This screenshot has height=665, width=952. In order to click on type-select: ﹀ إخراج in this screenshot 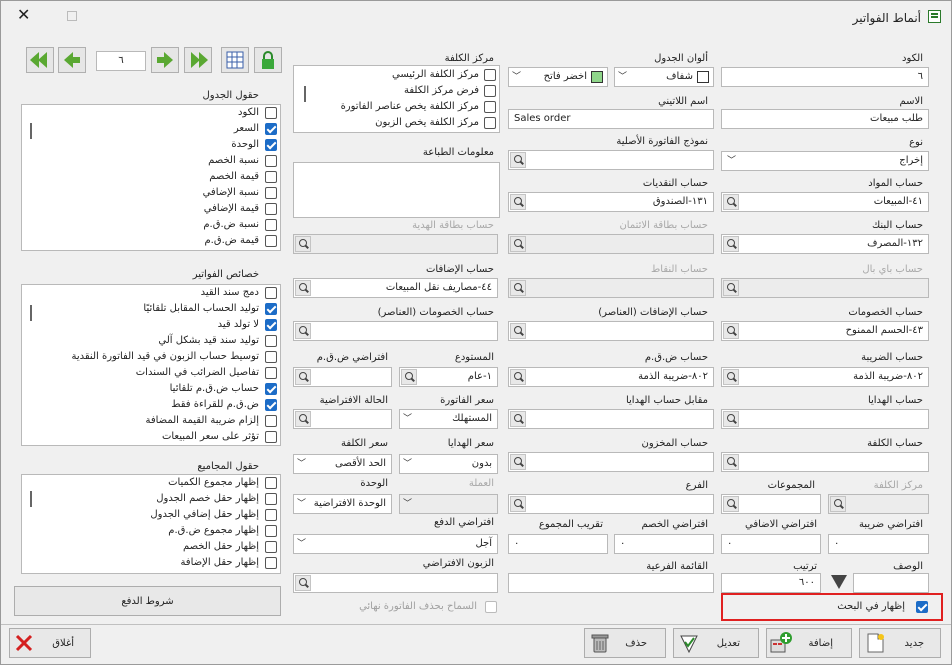, I will do `click(825, 161)`.